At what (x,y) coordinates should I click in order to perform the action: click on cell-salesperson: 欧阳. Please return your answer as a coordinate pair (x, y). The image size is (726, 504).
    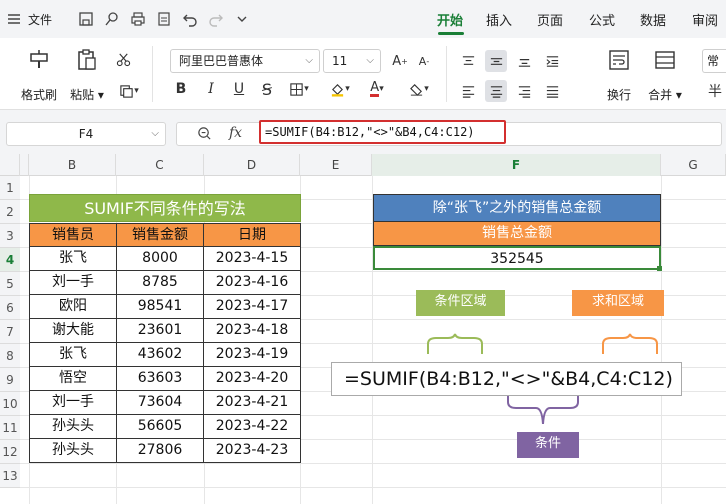
    Looking at the image, I should click on (73, 307).